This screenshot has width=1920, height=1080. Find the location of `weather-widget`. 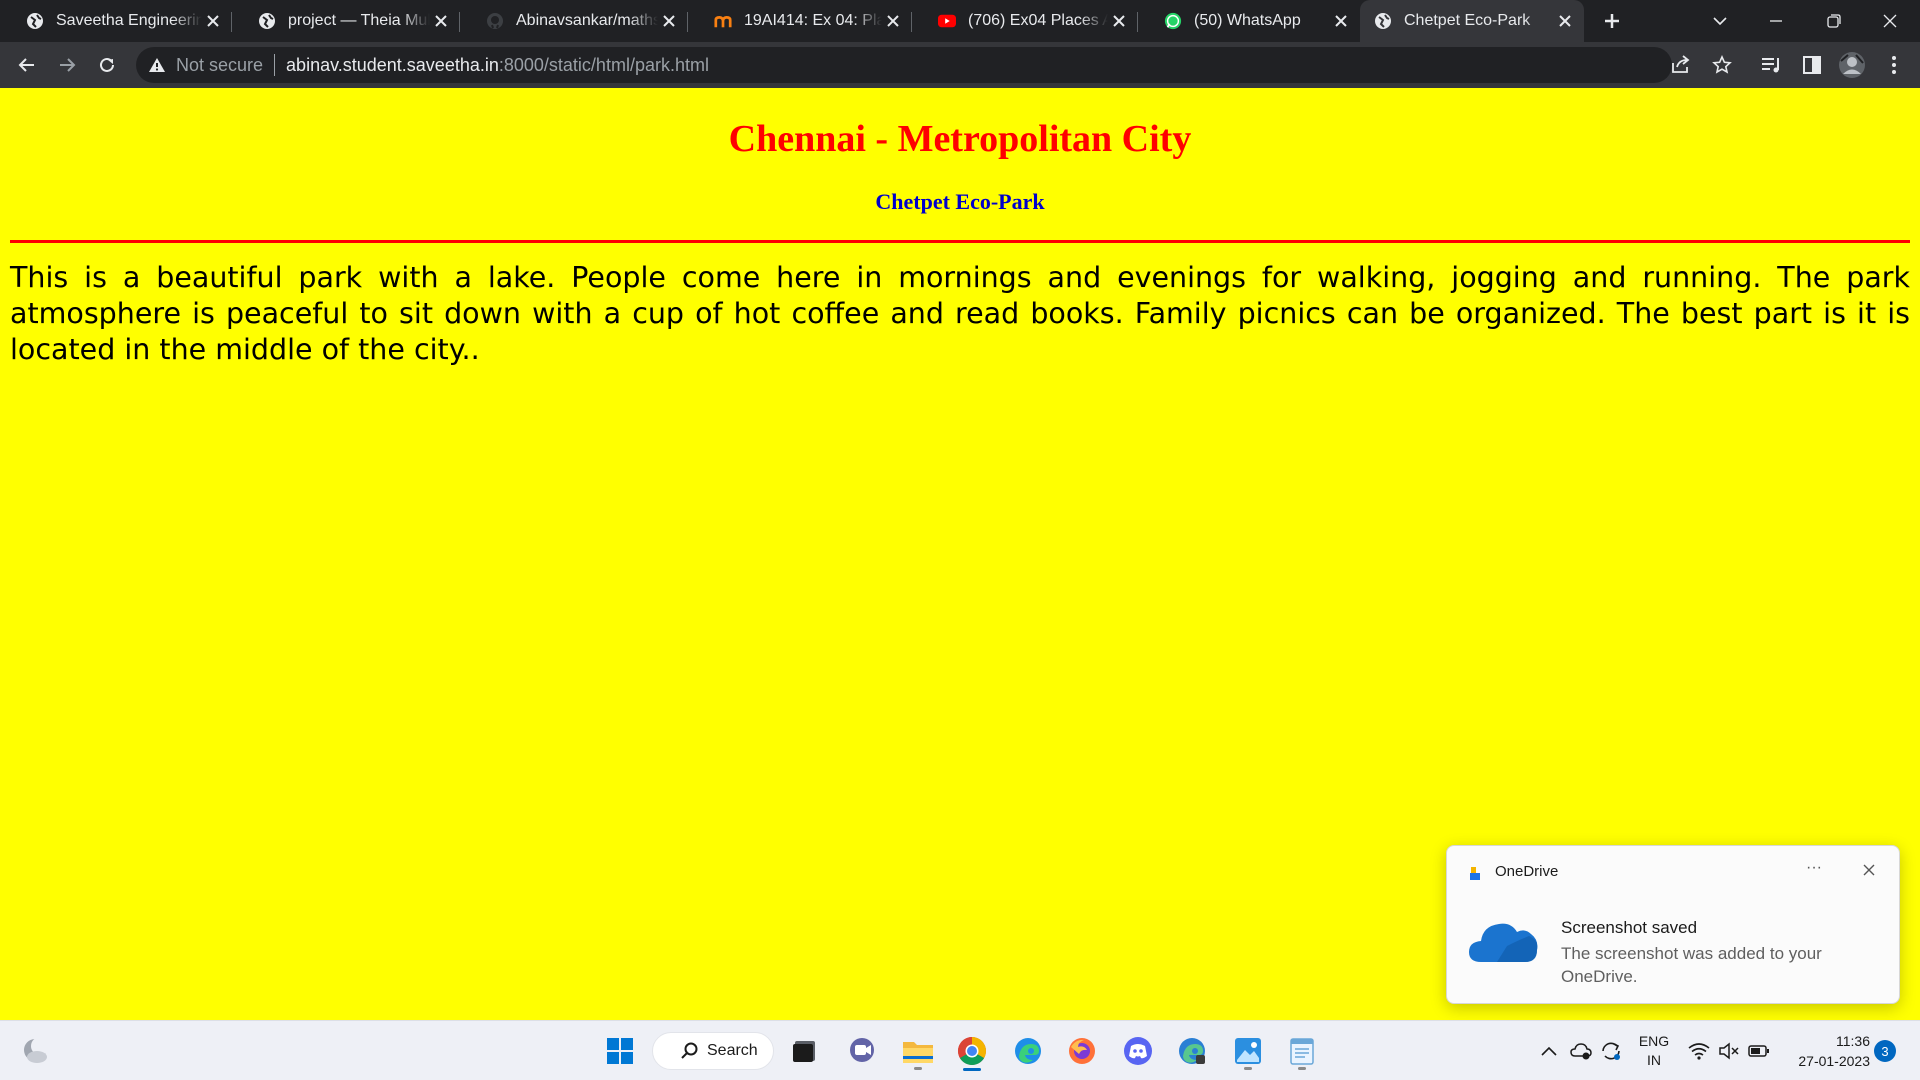

weather-widget is located at coordinates (36, 1051).